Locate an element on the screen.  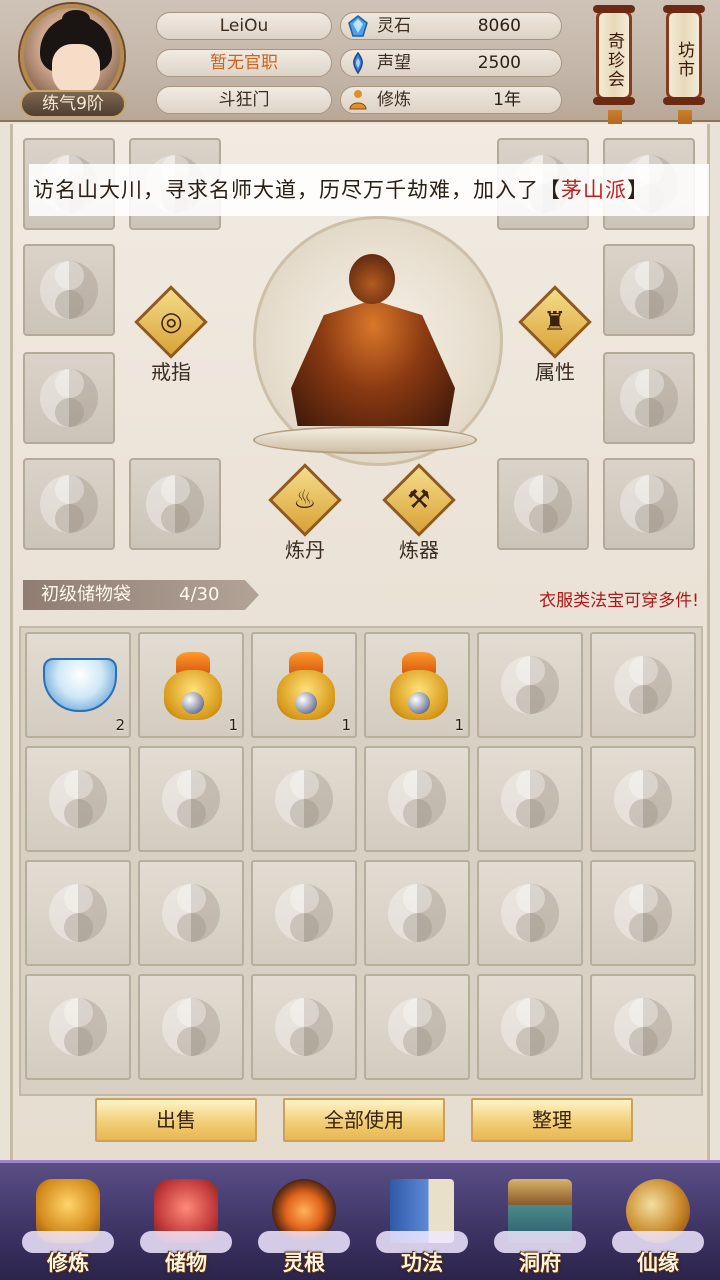
item-quantity: 2 is located at coordinates (120, 725).